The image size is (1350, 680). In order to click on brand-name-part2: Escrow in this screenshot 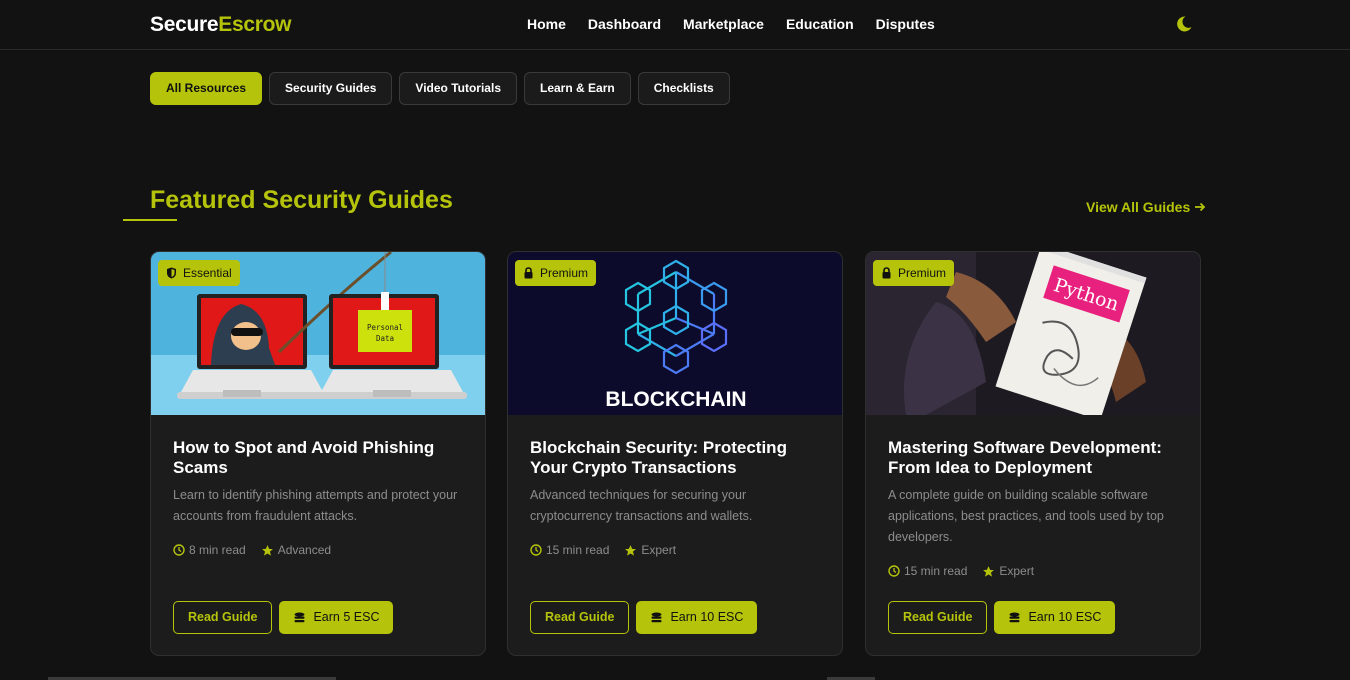, I will do `click(255, 24)`.